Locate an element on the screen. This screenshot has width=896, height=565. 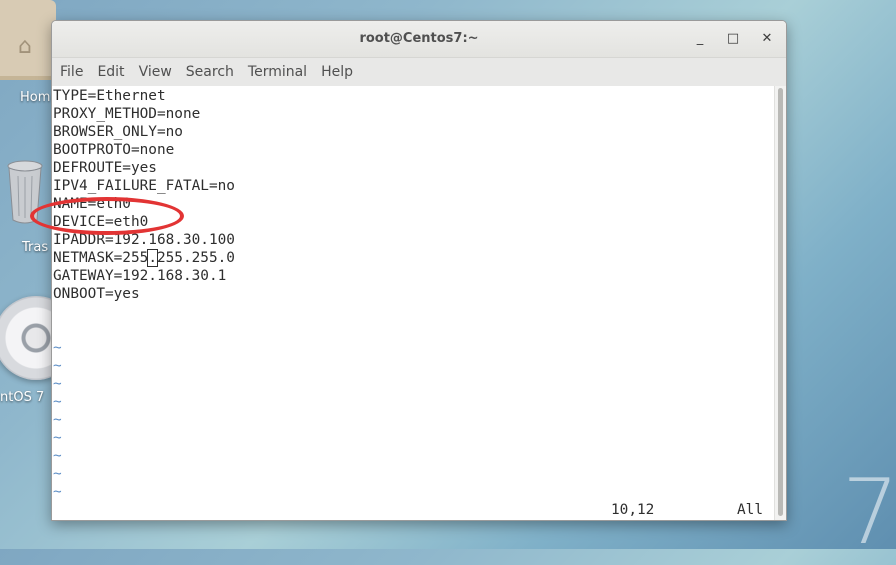
desktop-label-disc: ntOS 7 is located at coordinates (22, 397).